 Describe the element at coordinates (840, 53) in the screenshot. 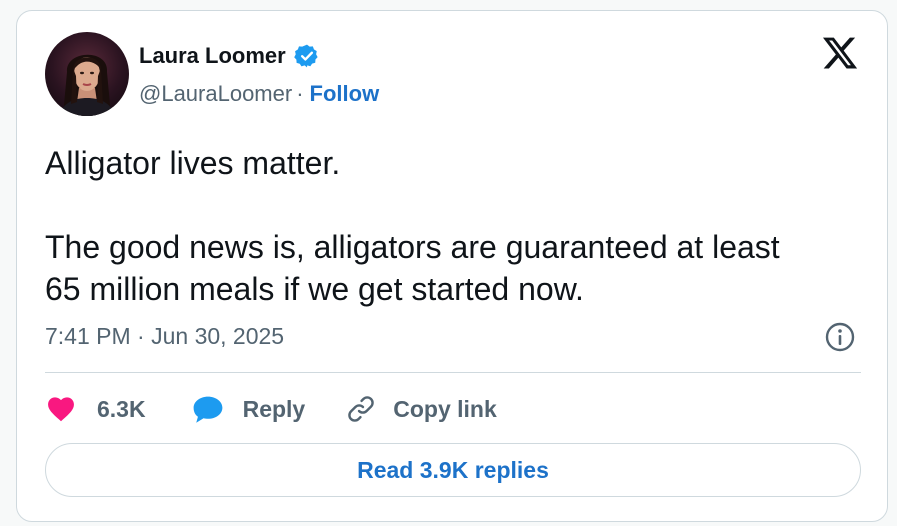

I see `x-logo-icon` at that location.